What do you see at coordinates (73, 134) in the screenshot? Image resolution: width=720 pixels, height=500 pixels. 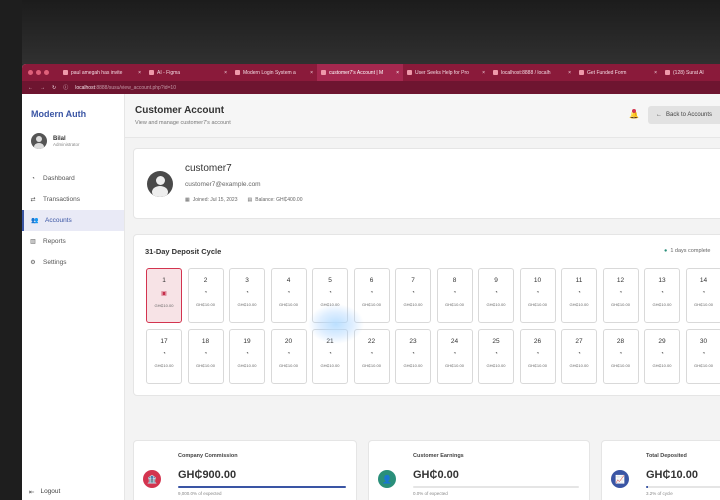 I see `user-profile: Bilal Administrator` at bounding box center [73, 134].